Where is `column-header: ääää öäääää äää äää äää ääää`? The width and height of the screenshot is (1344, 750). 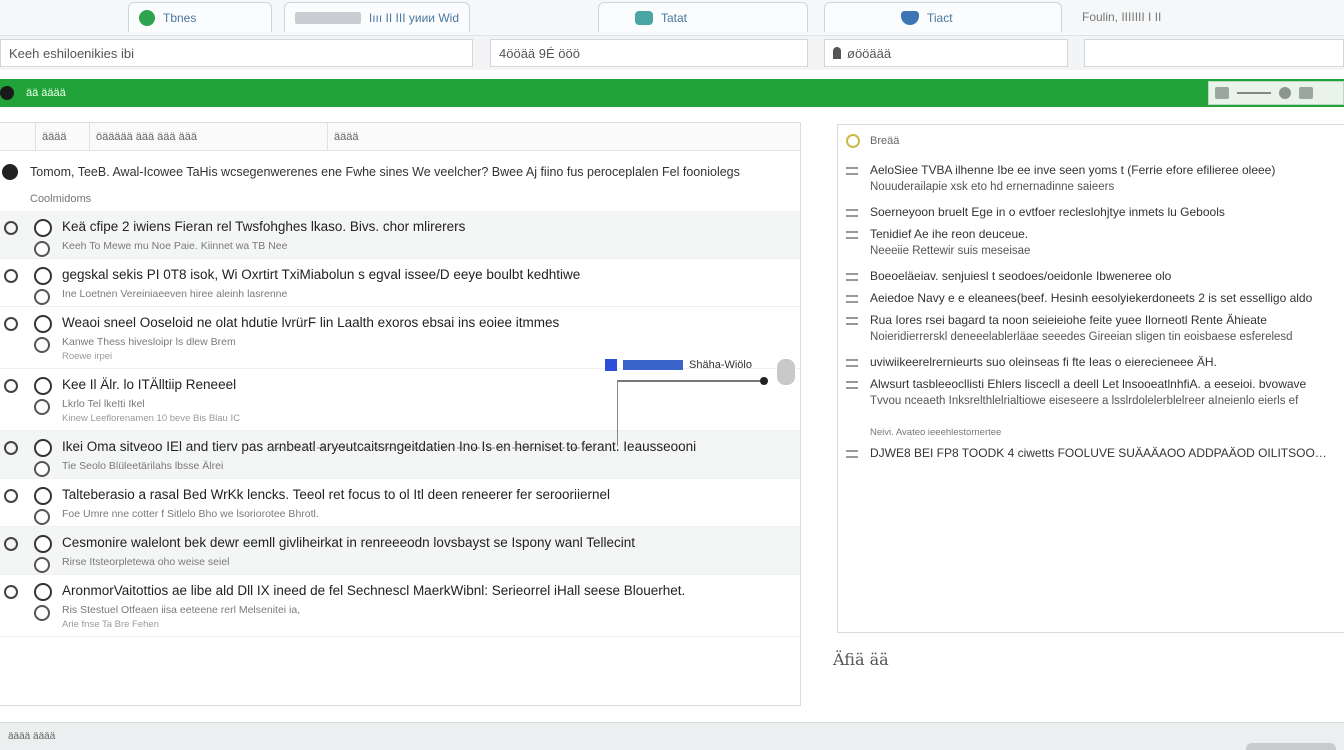 column-header: ääää öäääää äää äää äää ääää is located at coordinates (400, 137).